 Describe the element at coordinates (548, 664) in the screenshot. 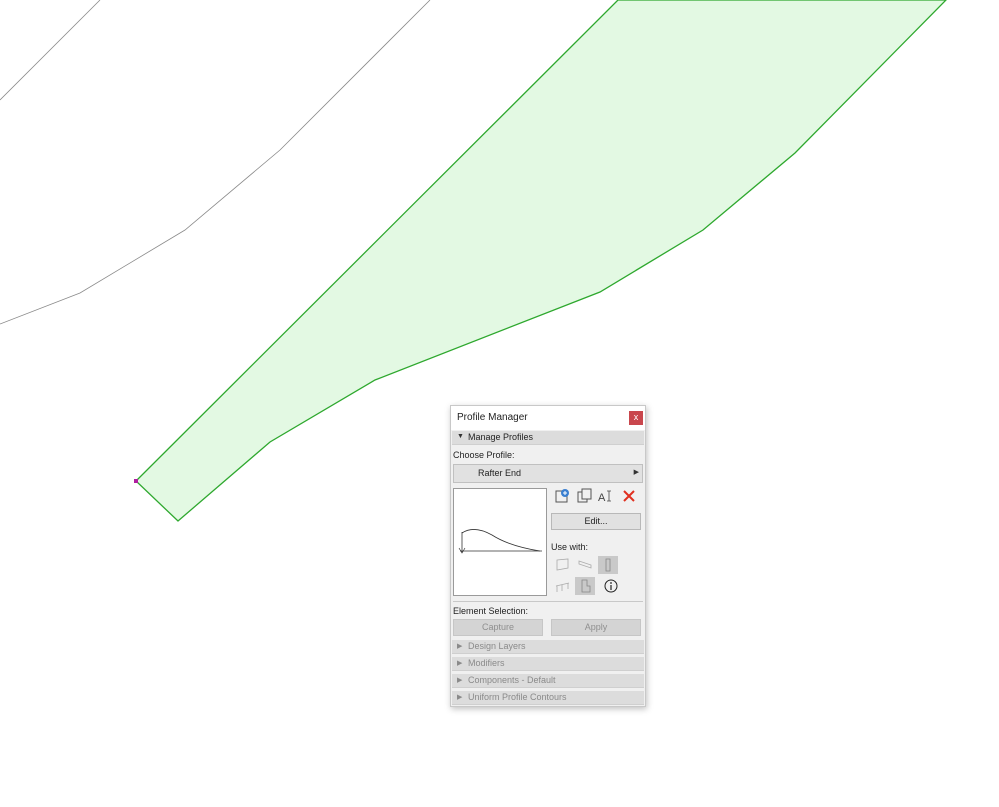

I see `modifiers-header: ▶ Modifiers` at that location.